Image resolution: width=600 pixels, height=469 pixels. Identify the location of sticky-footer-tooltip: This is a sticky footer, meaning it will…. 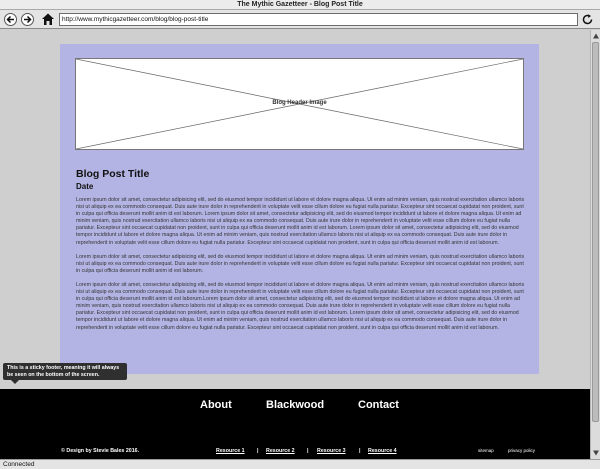
(65, 373).